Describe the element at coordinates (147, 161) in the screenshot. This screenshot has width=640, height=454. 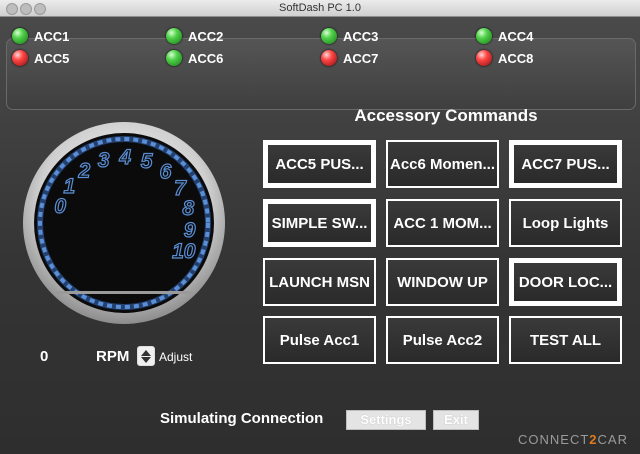
I see `gauge-scale-label: 5` at that location.